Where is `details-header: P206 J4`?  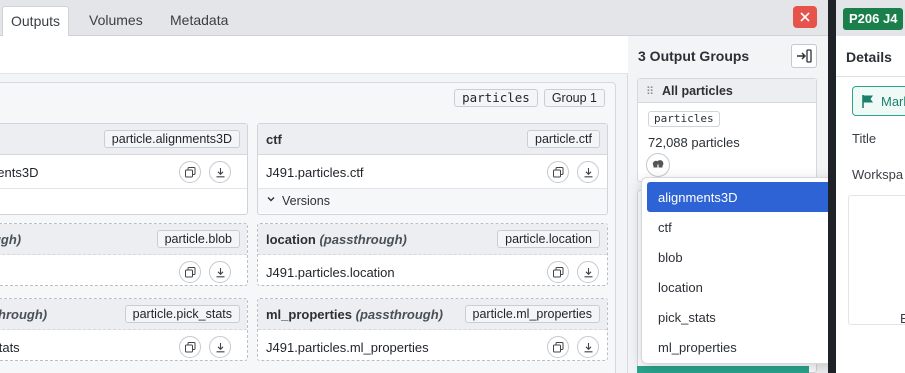 details-header: P206 J4 is located at coordinates (870, 18).